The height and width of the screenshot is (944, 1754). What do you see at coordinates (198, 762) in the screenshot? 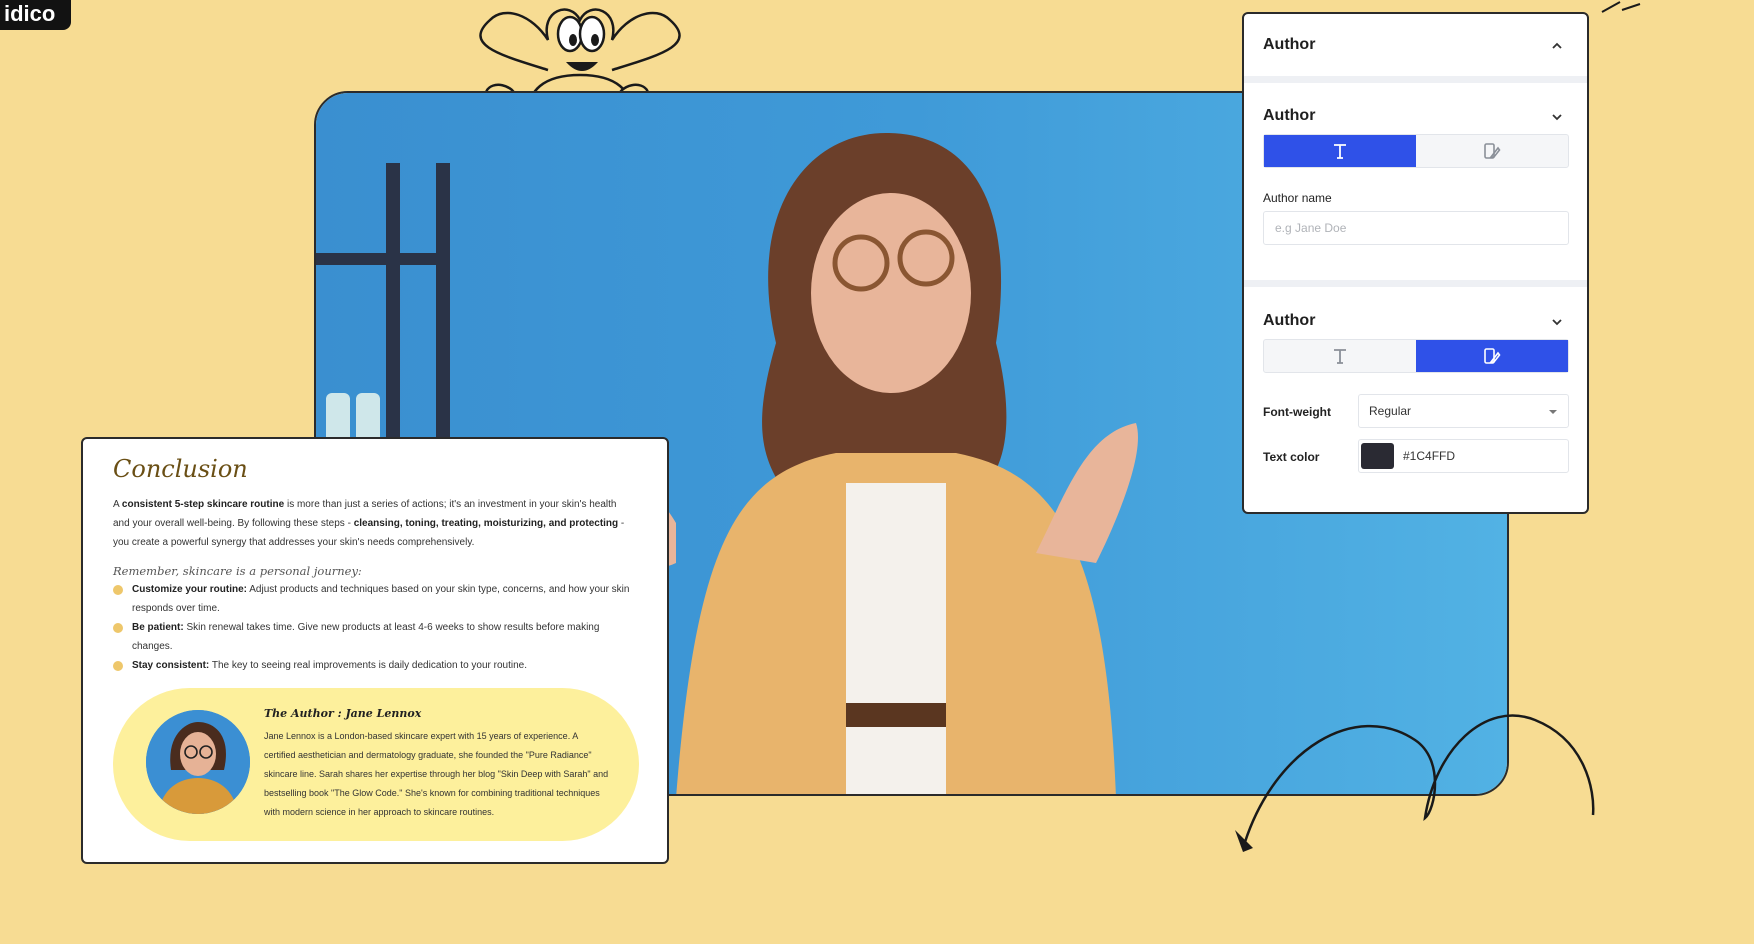
I see `author-avatar` at bounding box center [198, 762].